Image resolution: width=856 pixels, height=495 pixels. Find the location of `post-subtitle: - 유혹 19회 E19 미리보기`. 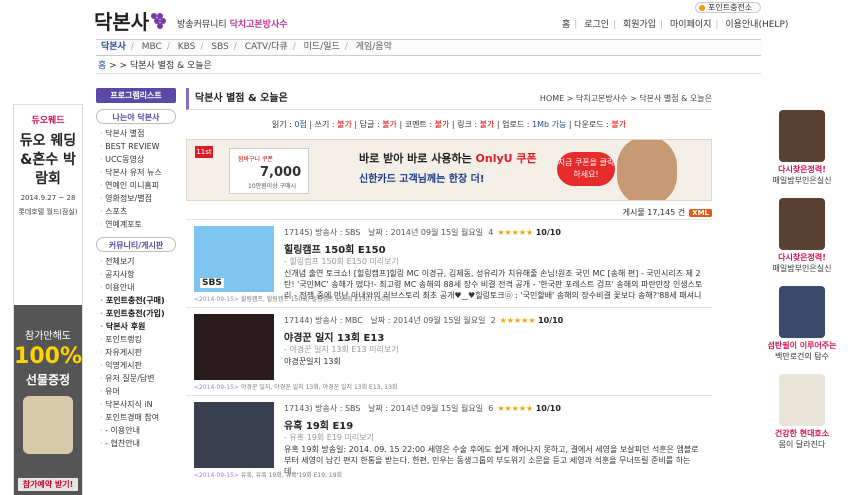

post-subtitle: - 유혹 19회 E19 미리보기 is located at coordinates (329, 437).